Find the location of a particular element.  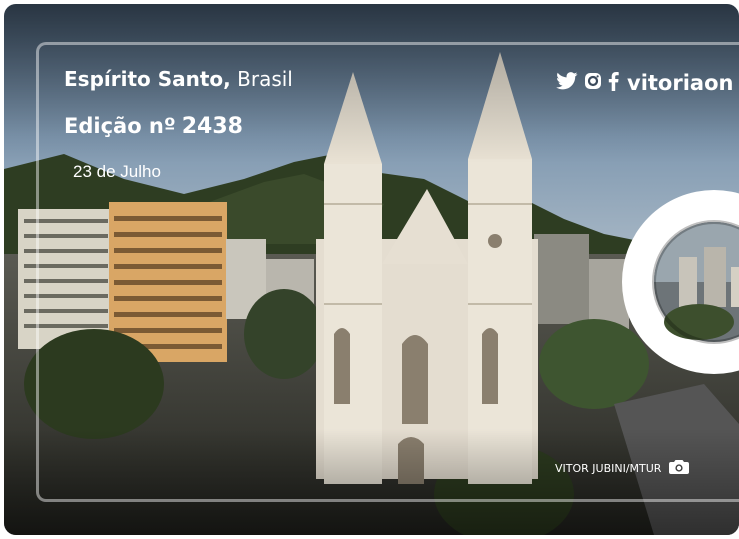

edition-label: Edição nº 2438 is located at coordinates (153, 126).